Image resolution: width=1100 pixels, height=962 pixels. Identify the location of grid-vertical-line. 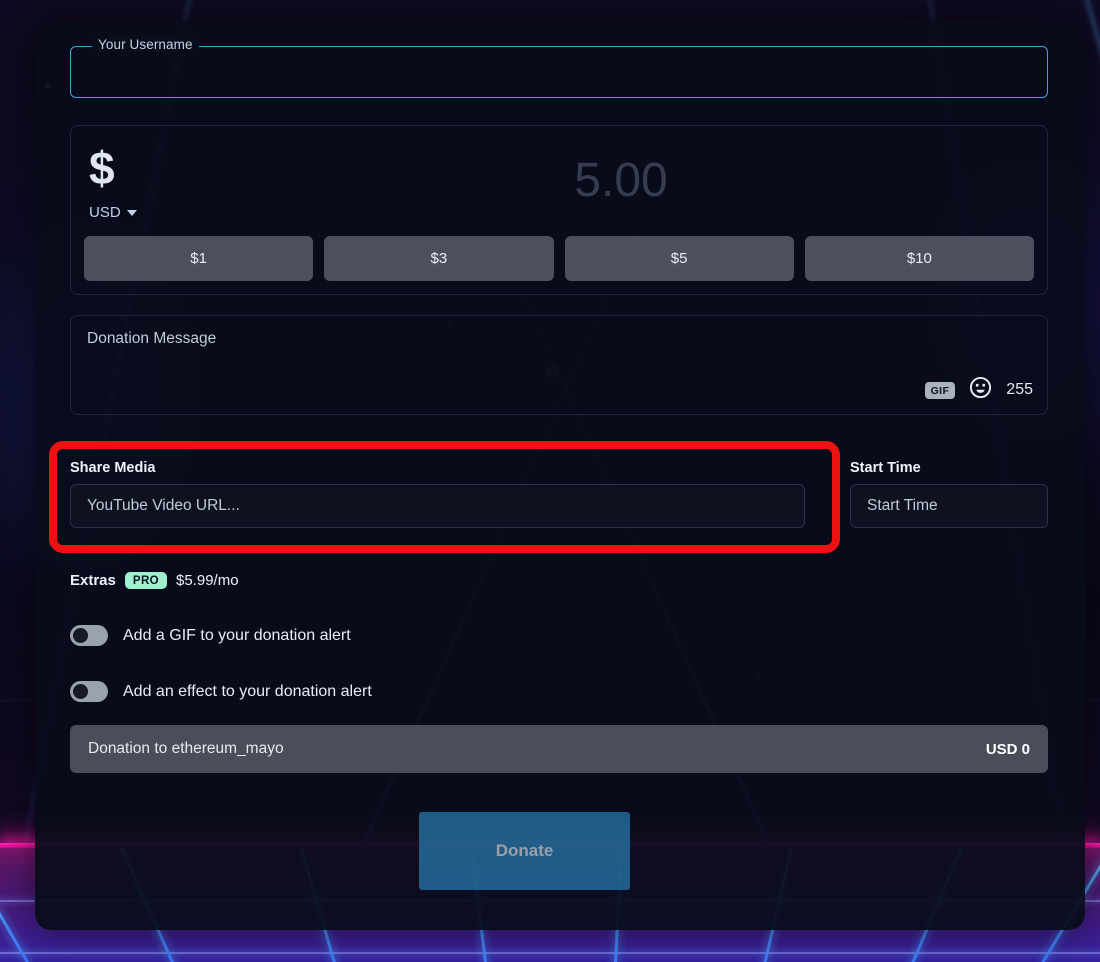
(15, 905).